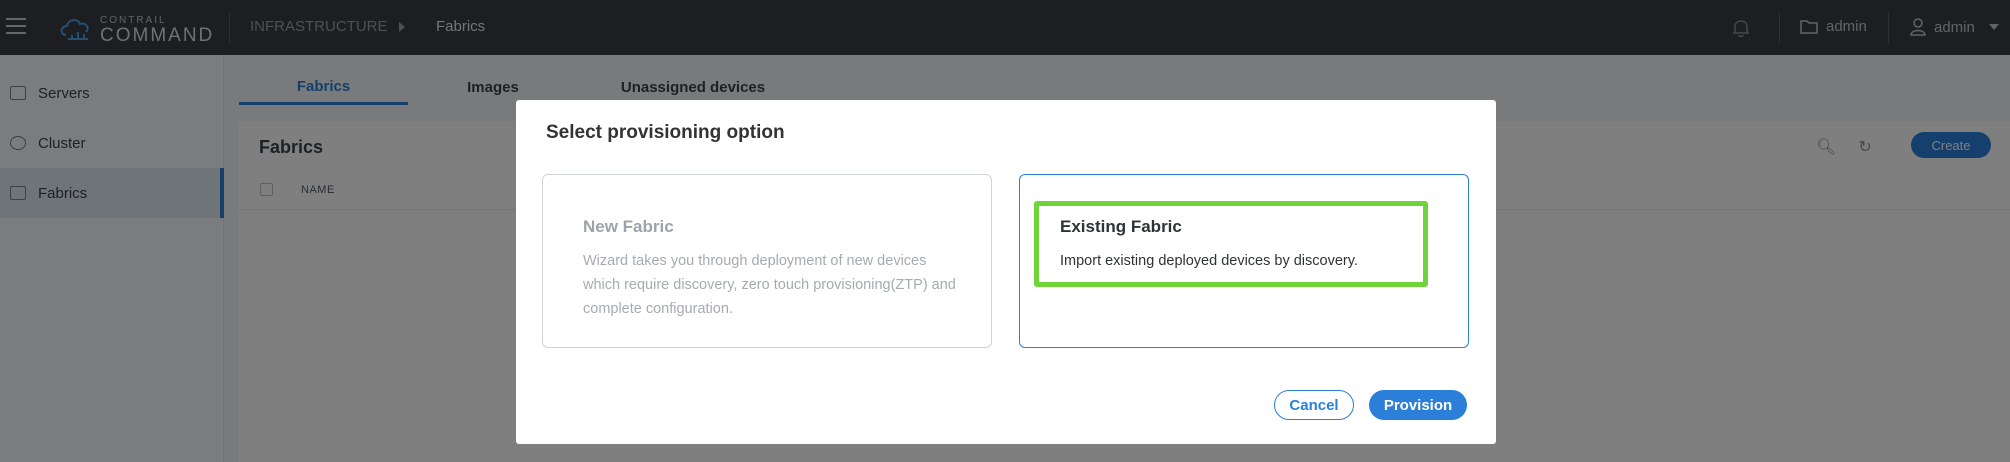 This screenshot has height=462, width=2010. What do you see at coordinates (665, 132) in the screenshot?
I see `dialog-title: Select provisioning option` at bounding box center [665, 132].